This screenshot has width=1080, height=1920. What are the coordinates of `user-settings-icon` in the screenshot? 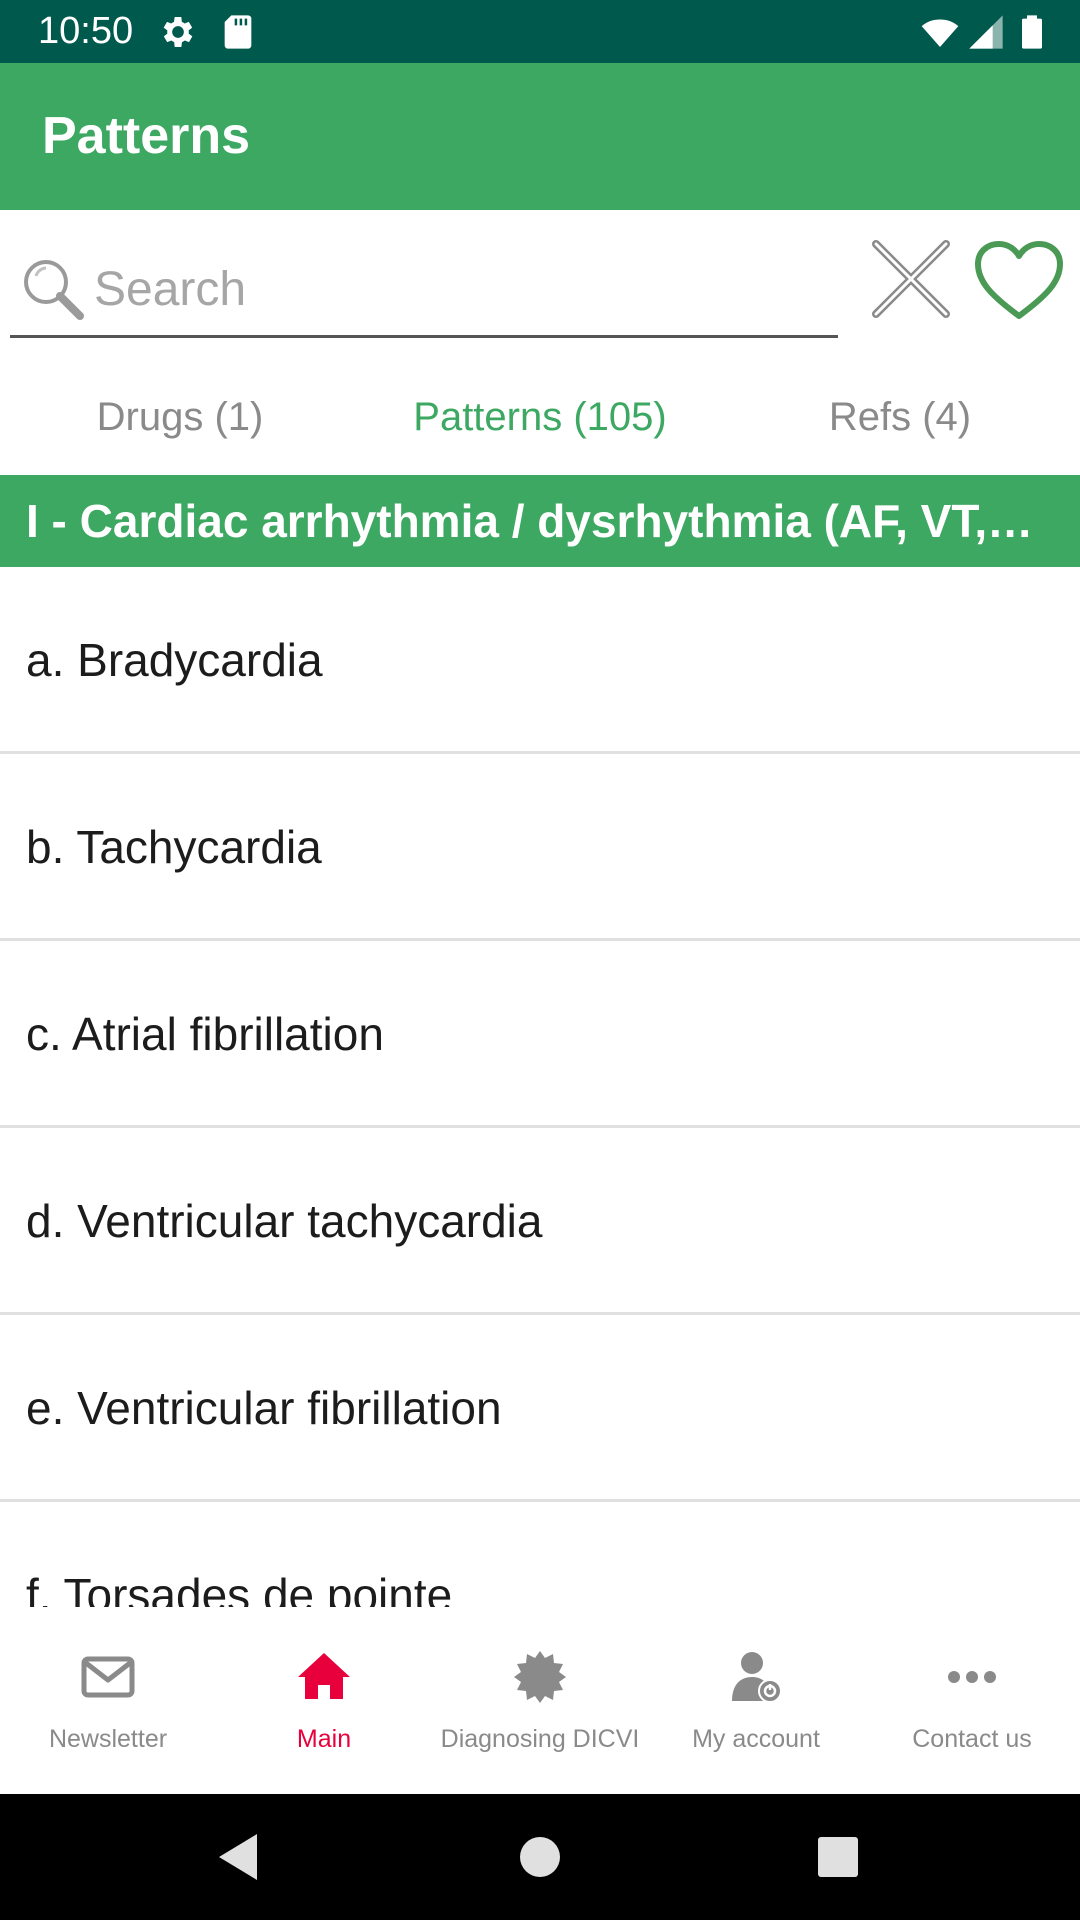 It's located at (757, 1677).